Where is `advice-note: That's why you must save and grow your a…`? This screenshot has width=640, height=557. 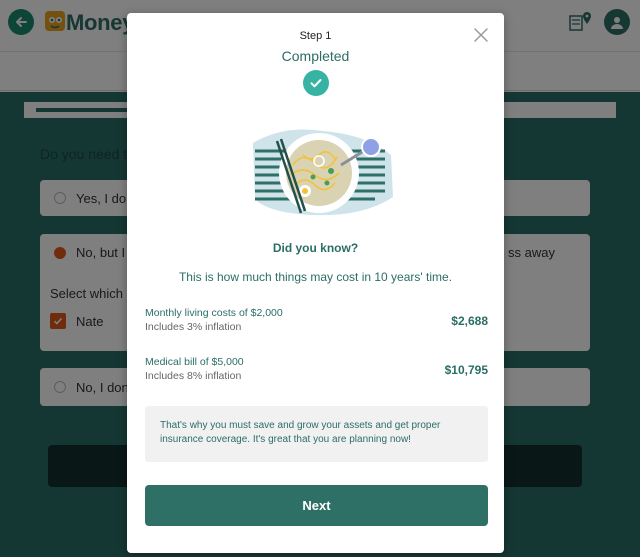
advice-note: That's why you must save and grow your a… is located at coordinates (316, 434).